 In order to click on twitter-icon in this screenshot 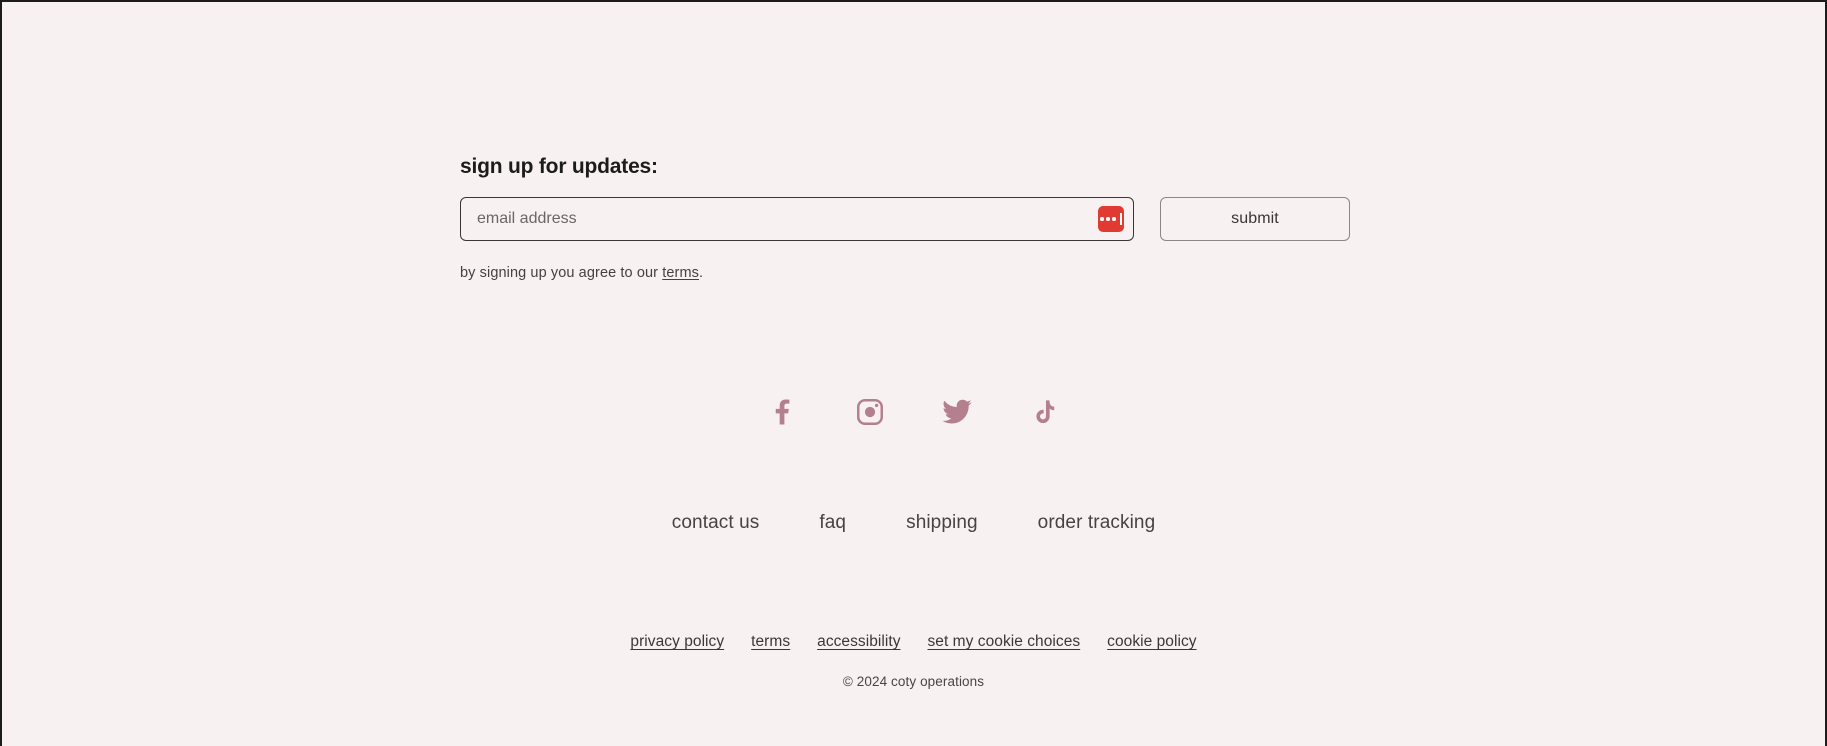, I will do `click(957, 412)`.